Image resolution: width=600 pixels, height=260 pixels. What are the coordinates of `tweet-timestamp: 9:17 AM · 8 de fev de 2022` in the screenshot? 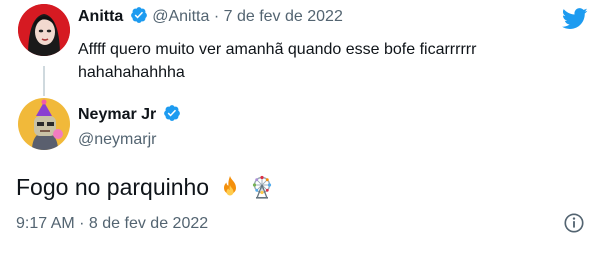 It's located at (112, 224).